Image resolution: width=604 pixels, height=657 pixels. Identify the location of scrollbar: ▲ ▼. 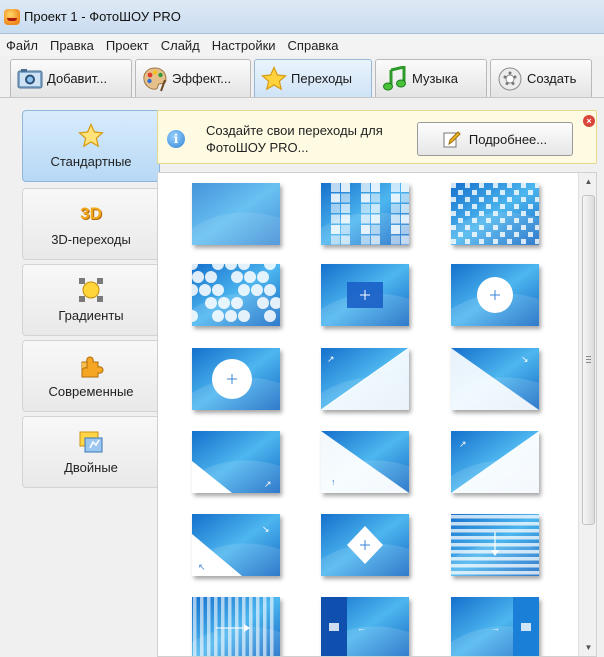
(587, 414).